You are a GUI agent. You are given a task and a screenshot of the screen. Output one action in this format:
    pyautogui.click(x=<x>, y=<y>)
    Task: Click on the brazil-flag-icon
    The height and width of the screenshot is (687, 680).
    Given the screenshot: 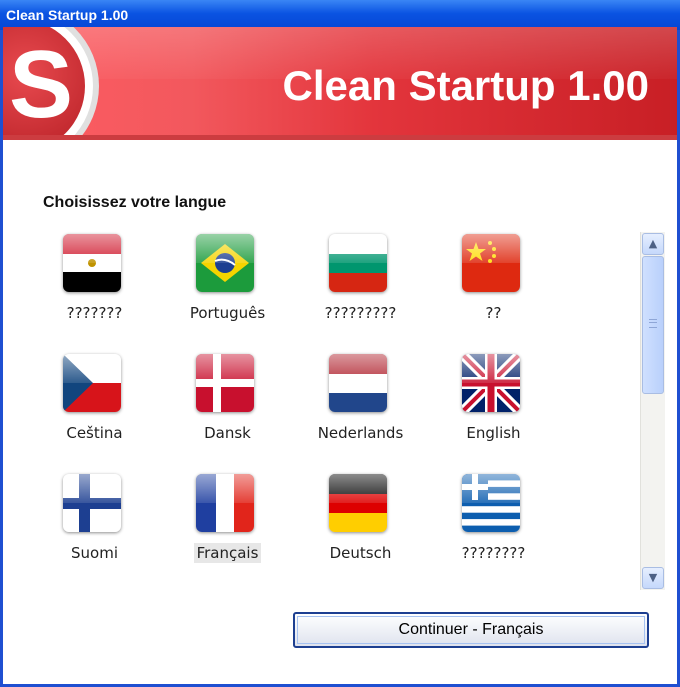 What is the action you would take?
    pyautogui.click(x=225, y=263)
    